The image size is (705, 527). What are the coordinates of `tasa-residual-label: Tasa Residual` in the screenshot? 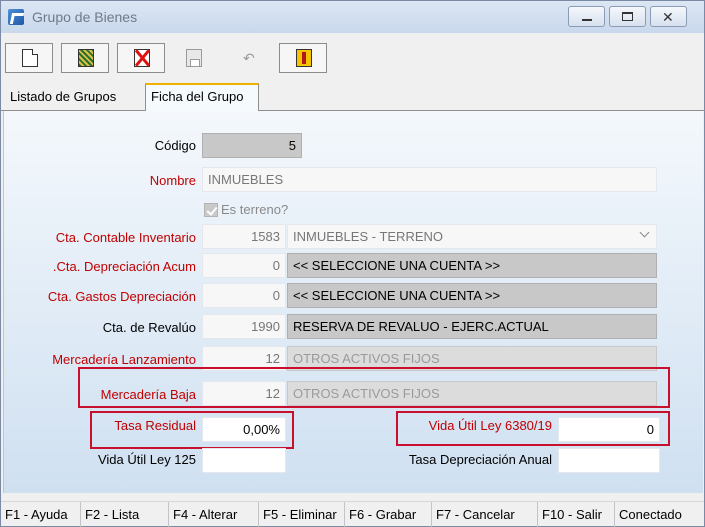 It's located at (155, 425).